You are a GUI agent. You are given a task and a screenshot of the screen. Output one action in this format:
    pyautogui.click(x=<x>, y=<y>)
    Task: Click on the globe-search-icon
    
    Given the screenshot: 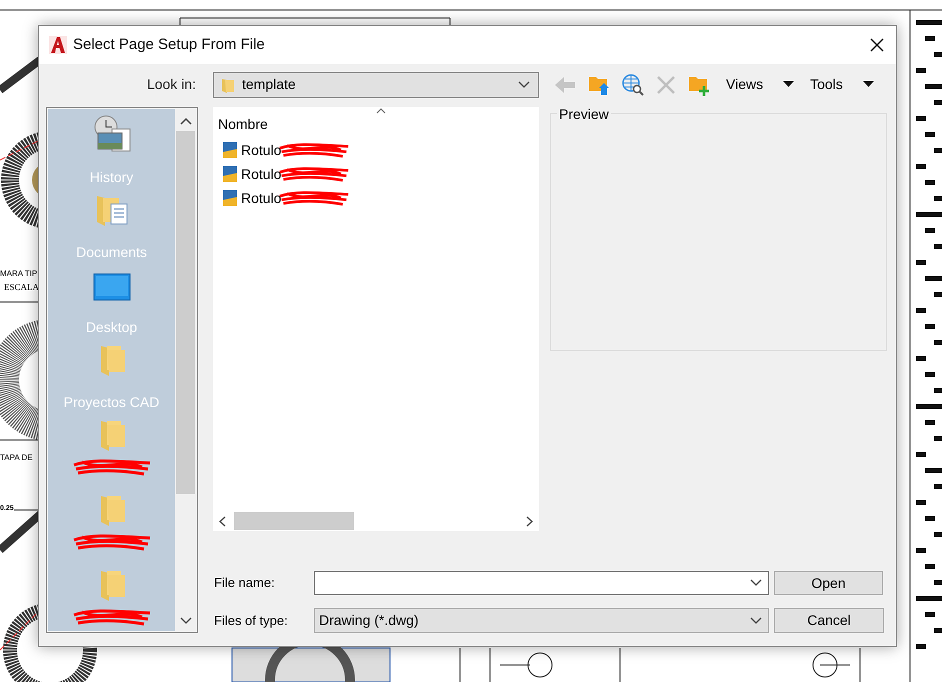 What is the action you would take?
    pyautogui.click(x=633, y=85)
    